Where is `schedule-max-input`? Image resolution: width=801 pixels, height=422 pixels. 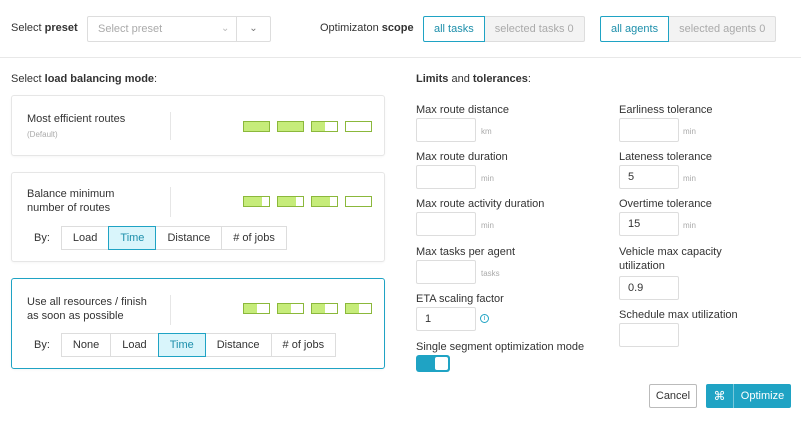 schedule-max-input is located at coordinates (649, 335).